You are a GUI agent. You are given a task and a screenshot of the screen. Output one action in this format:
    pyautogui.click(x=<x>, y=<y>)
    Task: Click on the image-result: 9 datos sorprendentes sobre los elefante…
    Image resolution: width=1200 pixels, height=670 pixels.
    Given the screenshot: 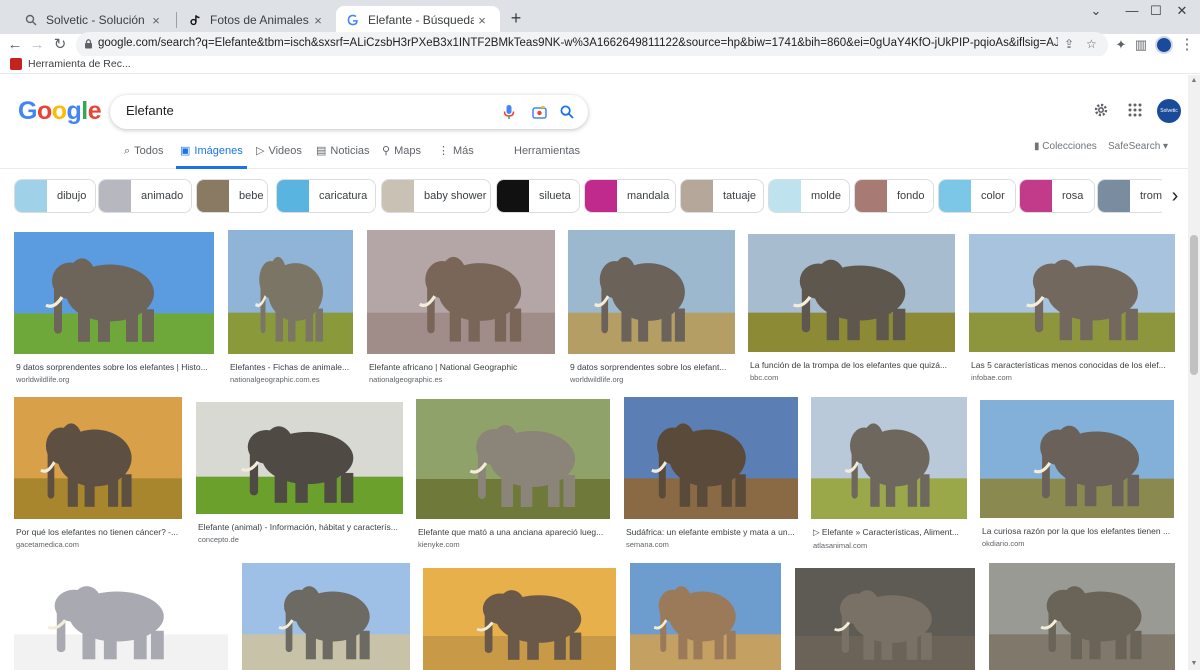 What is the action you would take?
    pyautogui.click(x=114, y=308)
    